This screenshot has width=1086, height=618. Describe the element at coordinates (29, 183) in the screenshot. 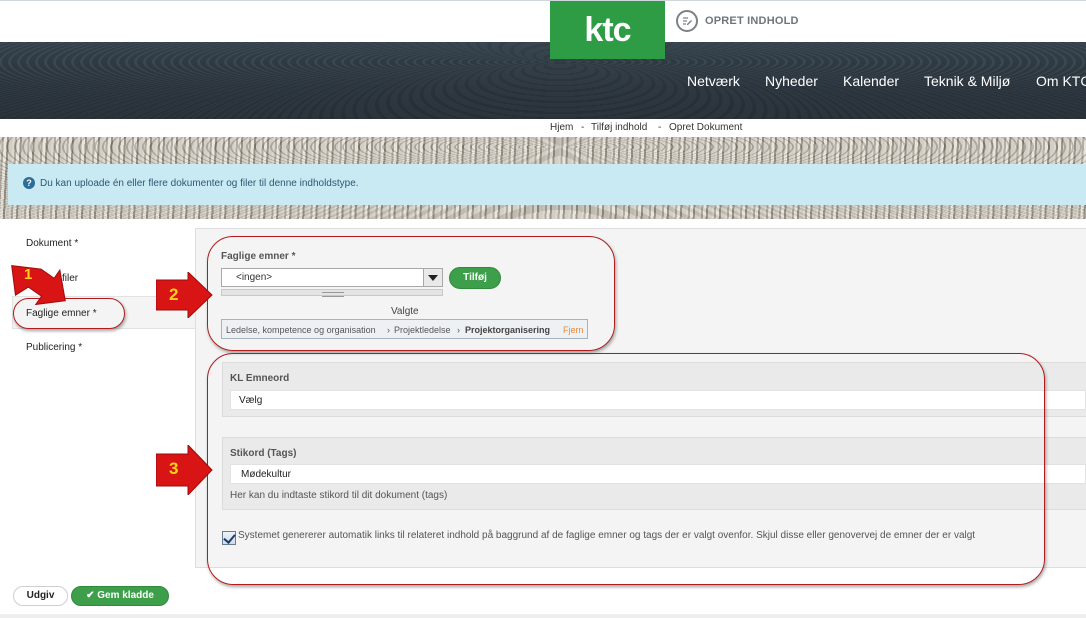

I see `help-icon: ?` at that location.